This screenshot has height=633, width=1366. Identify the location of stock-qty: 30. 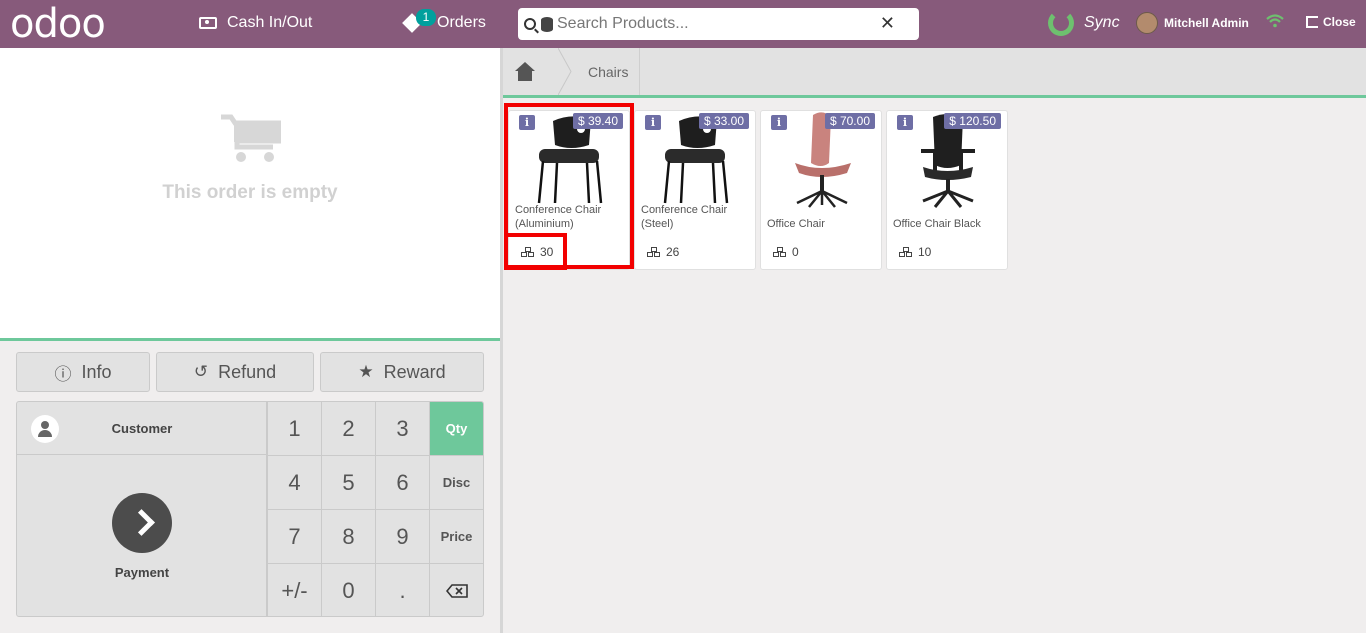
(547, 252).